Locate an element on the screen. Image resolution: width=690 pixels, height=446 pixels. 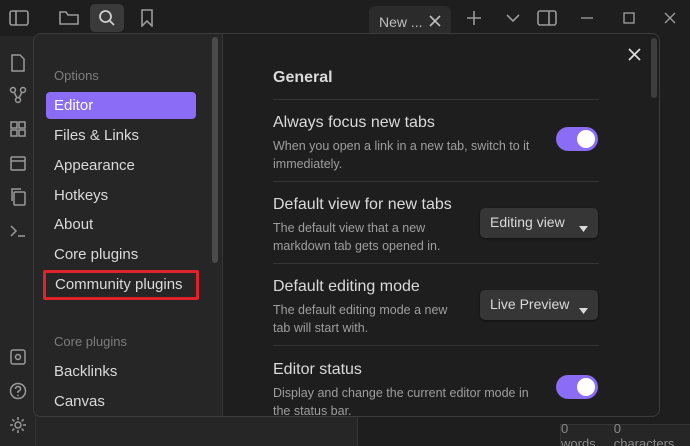
nav-item-community-plugins: Community plugins is located at coordinates (121, 285).